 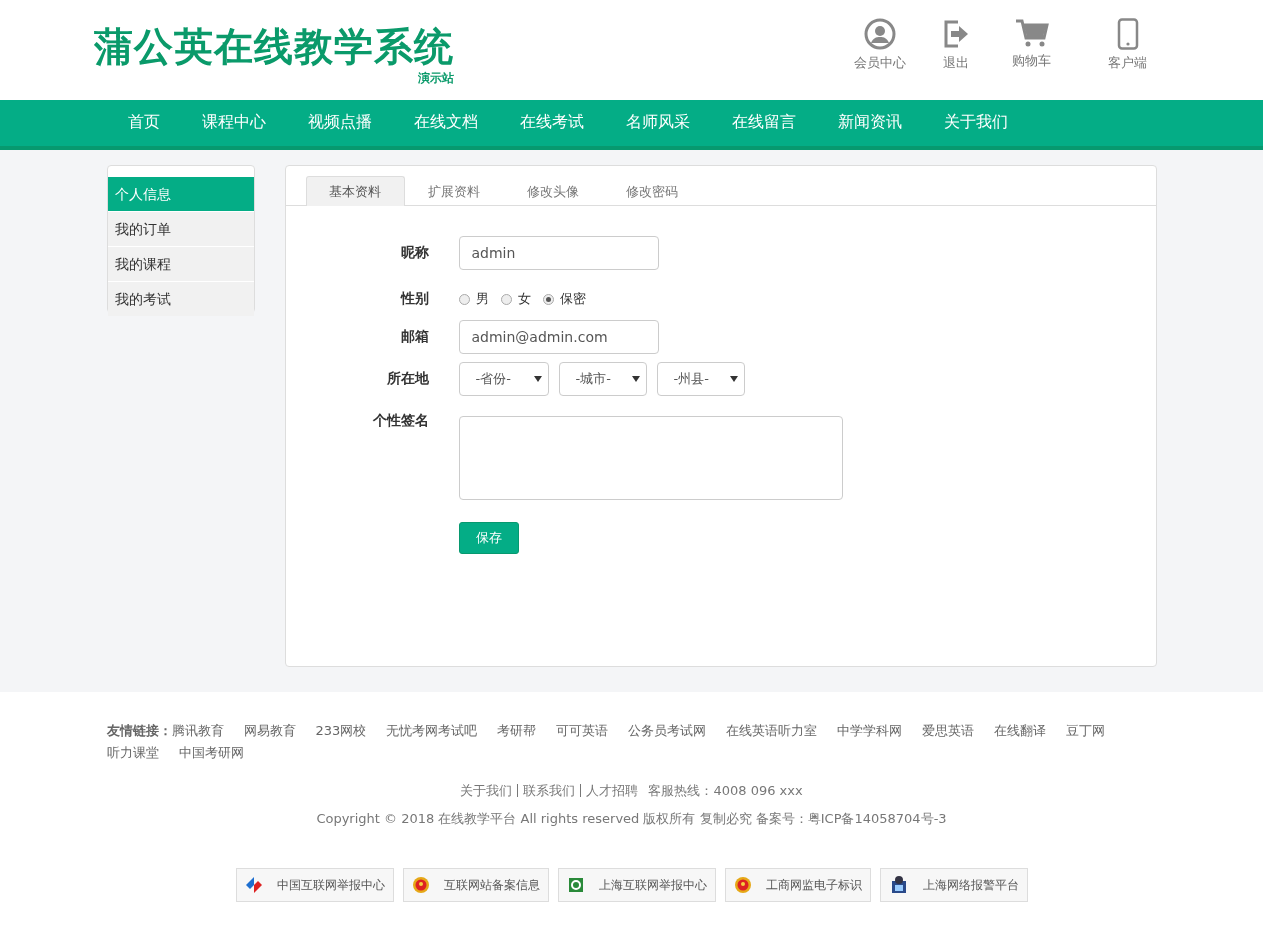 What do you see at coordinates (180, 229) in the screenshot?
I see `sidebar-item: 我的订单` at bounding box center [180, 229].